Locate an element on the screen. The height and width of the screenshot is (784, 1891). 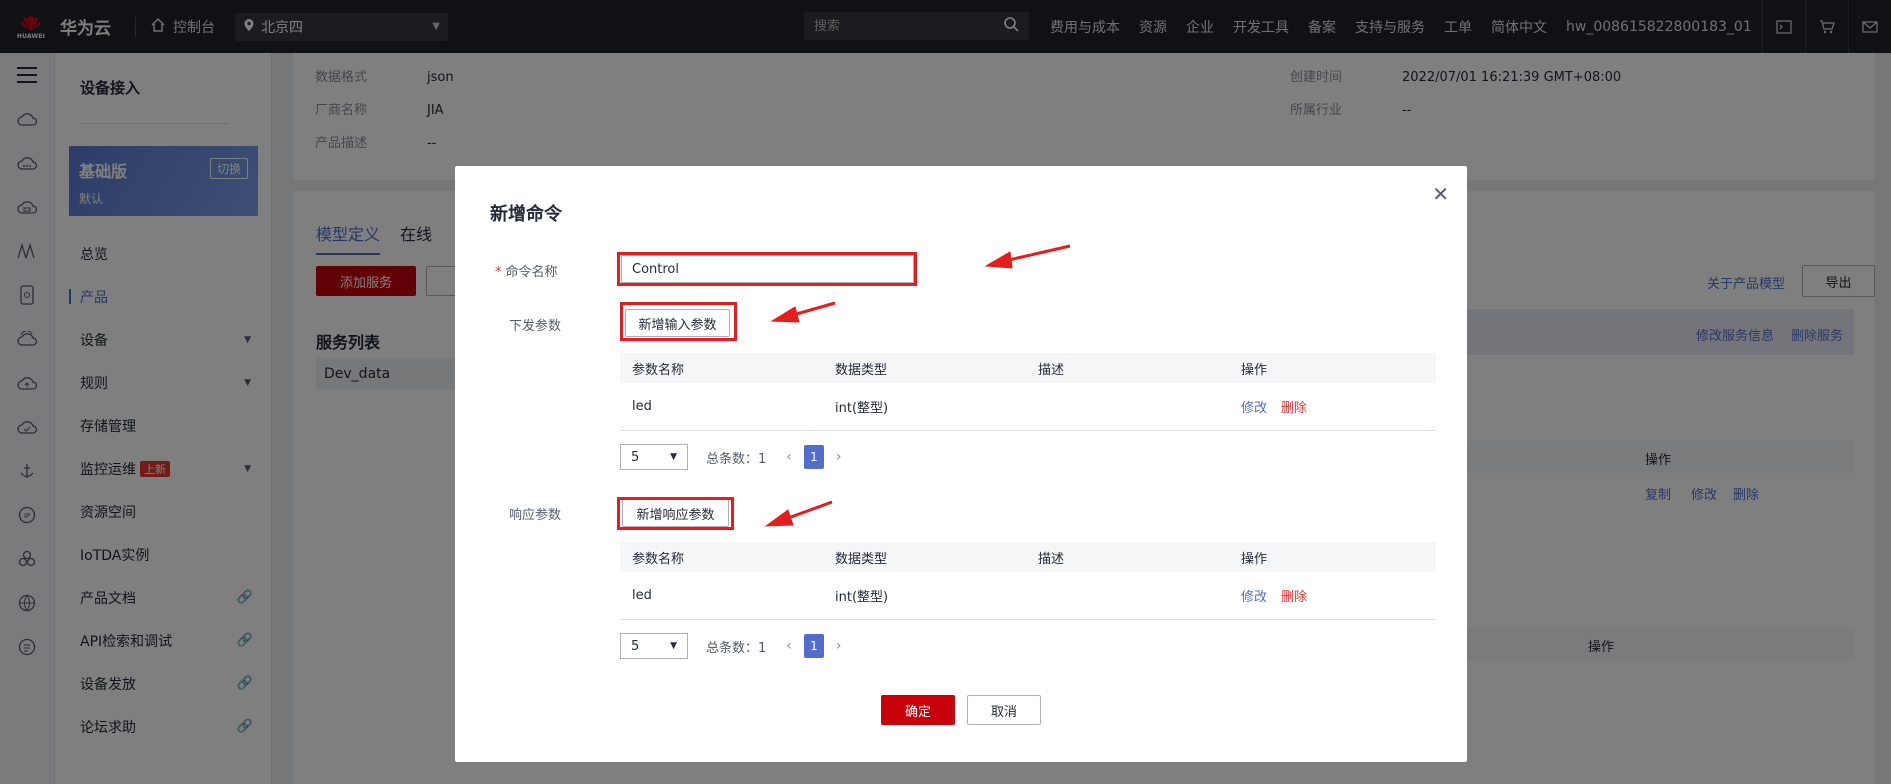
input-pager: 5 ▼ 总条数：1 ‹ 1 › is located at coordinates (731, 457).